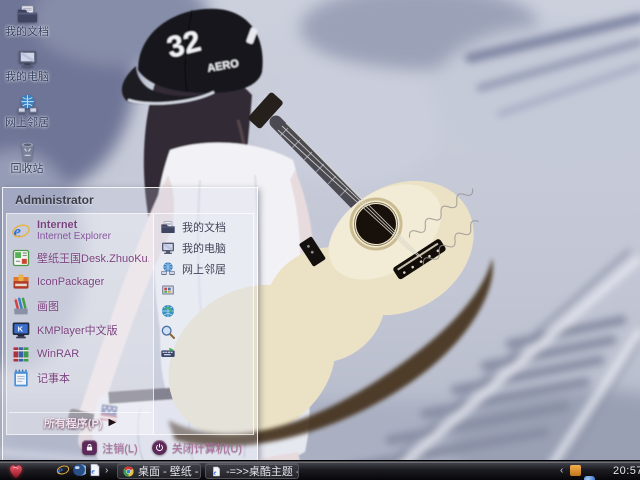 This screenshot has height=480, width=640. I want to click on tray-blue-app-icon, so click(589, 478).